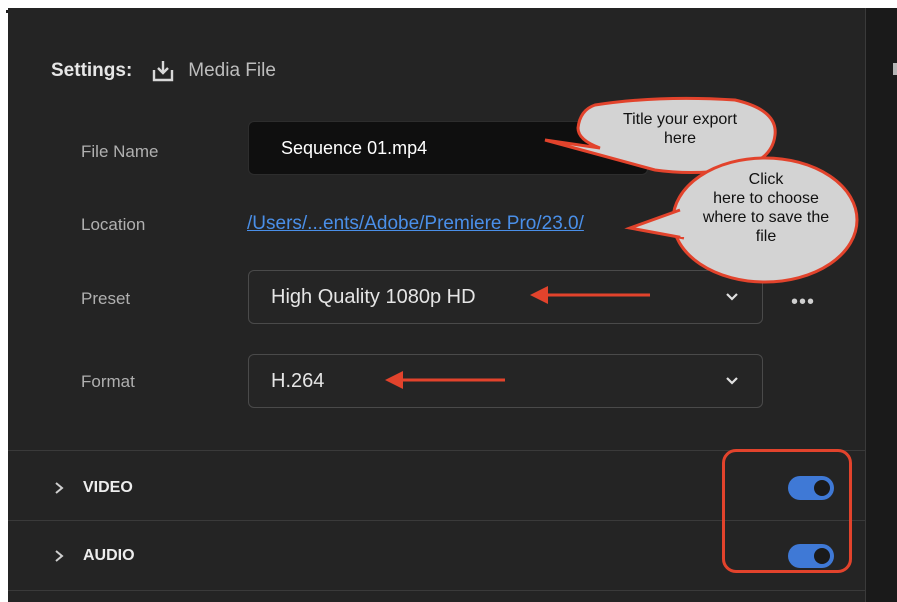 The width and height of the screenshot is (897, 602). What do you see at coordinates (680, 129) in the screenshot?
I see `title-callout-text: Title your export here` at bounding box center [680, 129].